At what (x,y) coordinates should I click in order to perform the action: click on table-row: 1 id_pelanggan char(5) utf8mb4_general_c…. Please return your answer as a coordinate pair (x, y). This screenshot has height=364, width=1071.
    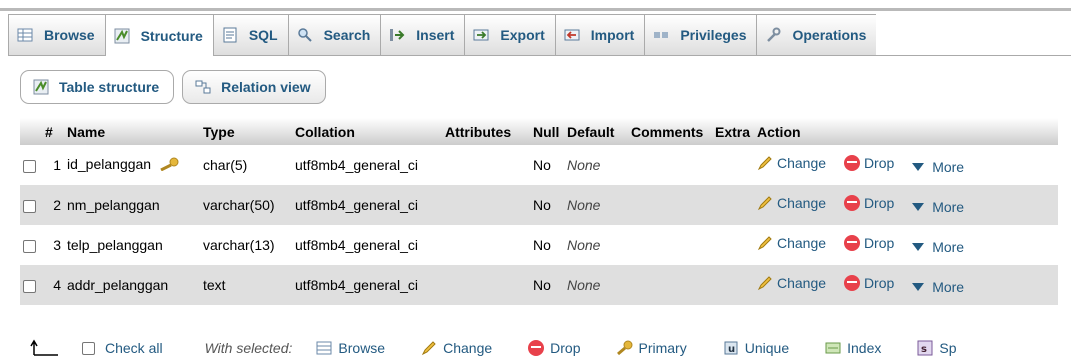
    Looking at the image, I should click on (539, 165).